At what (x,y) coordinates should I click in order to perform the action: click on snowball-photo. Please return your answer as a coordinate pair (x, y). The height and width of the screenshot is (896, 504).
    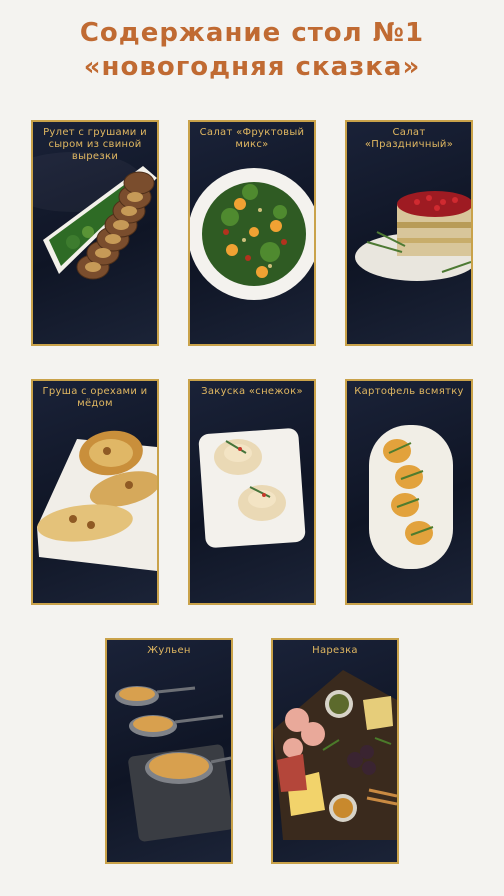
    Looking at the image, I should click on (252, 488).